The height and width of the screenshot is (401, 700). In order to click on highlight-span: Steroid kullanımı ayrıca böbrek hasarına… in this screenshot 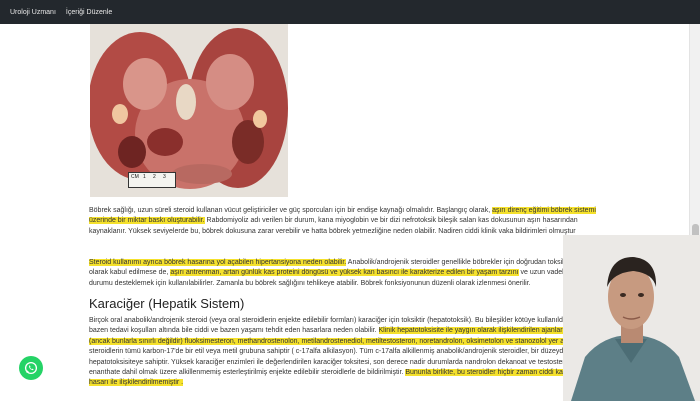, I will do `click(218, 262)`.